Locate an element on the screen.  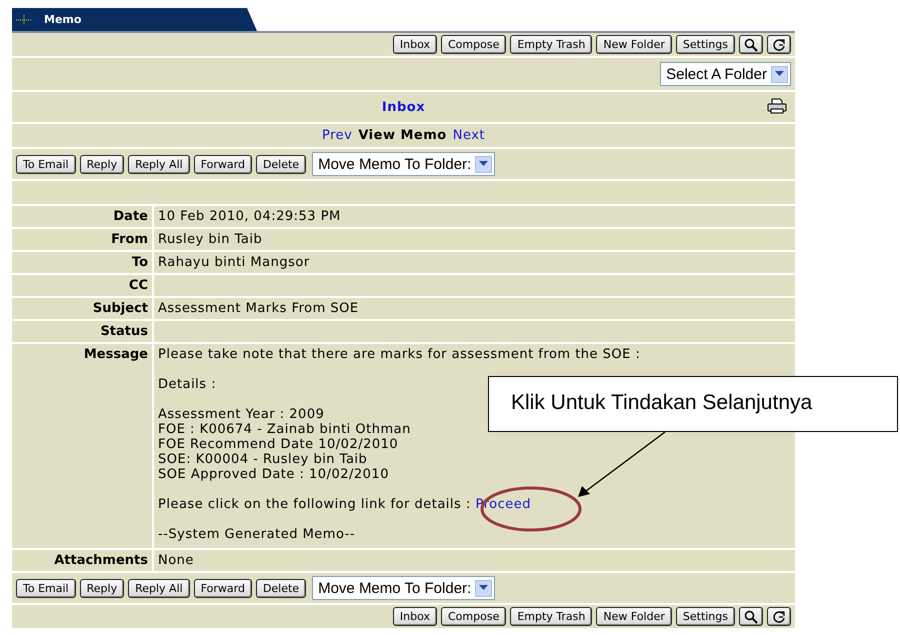
folder-select: Select A Folder is located at coordinates (725, 74).